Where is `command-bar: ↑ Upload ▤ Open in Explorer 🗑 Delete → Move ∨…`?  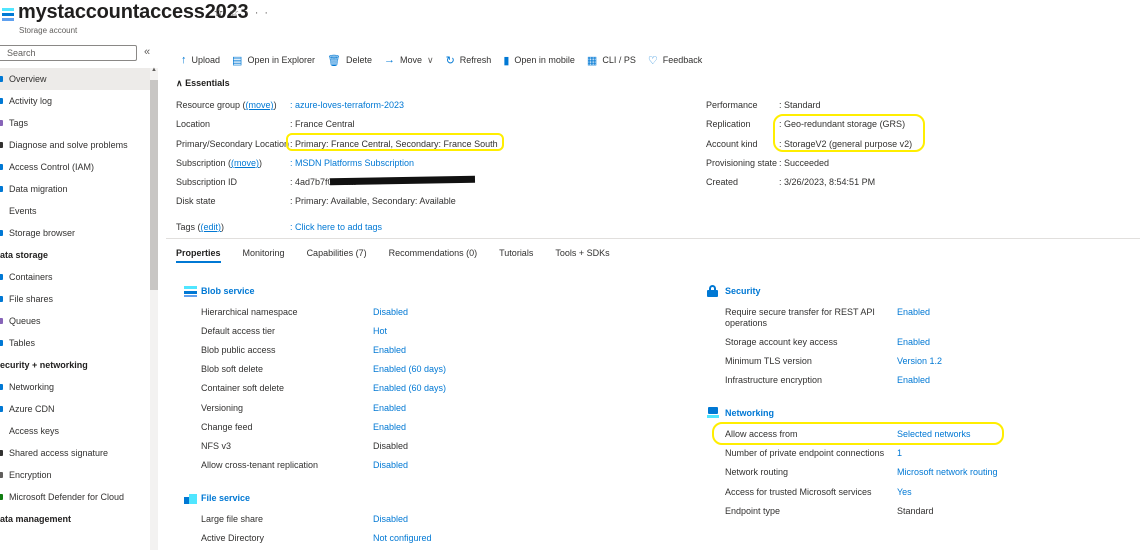 command-bar: ↑ Upload ▤ Open in Explorer 🗑 Delete → Move ∨… is located at coordinates (447, 60).